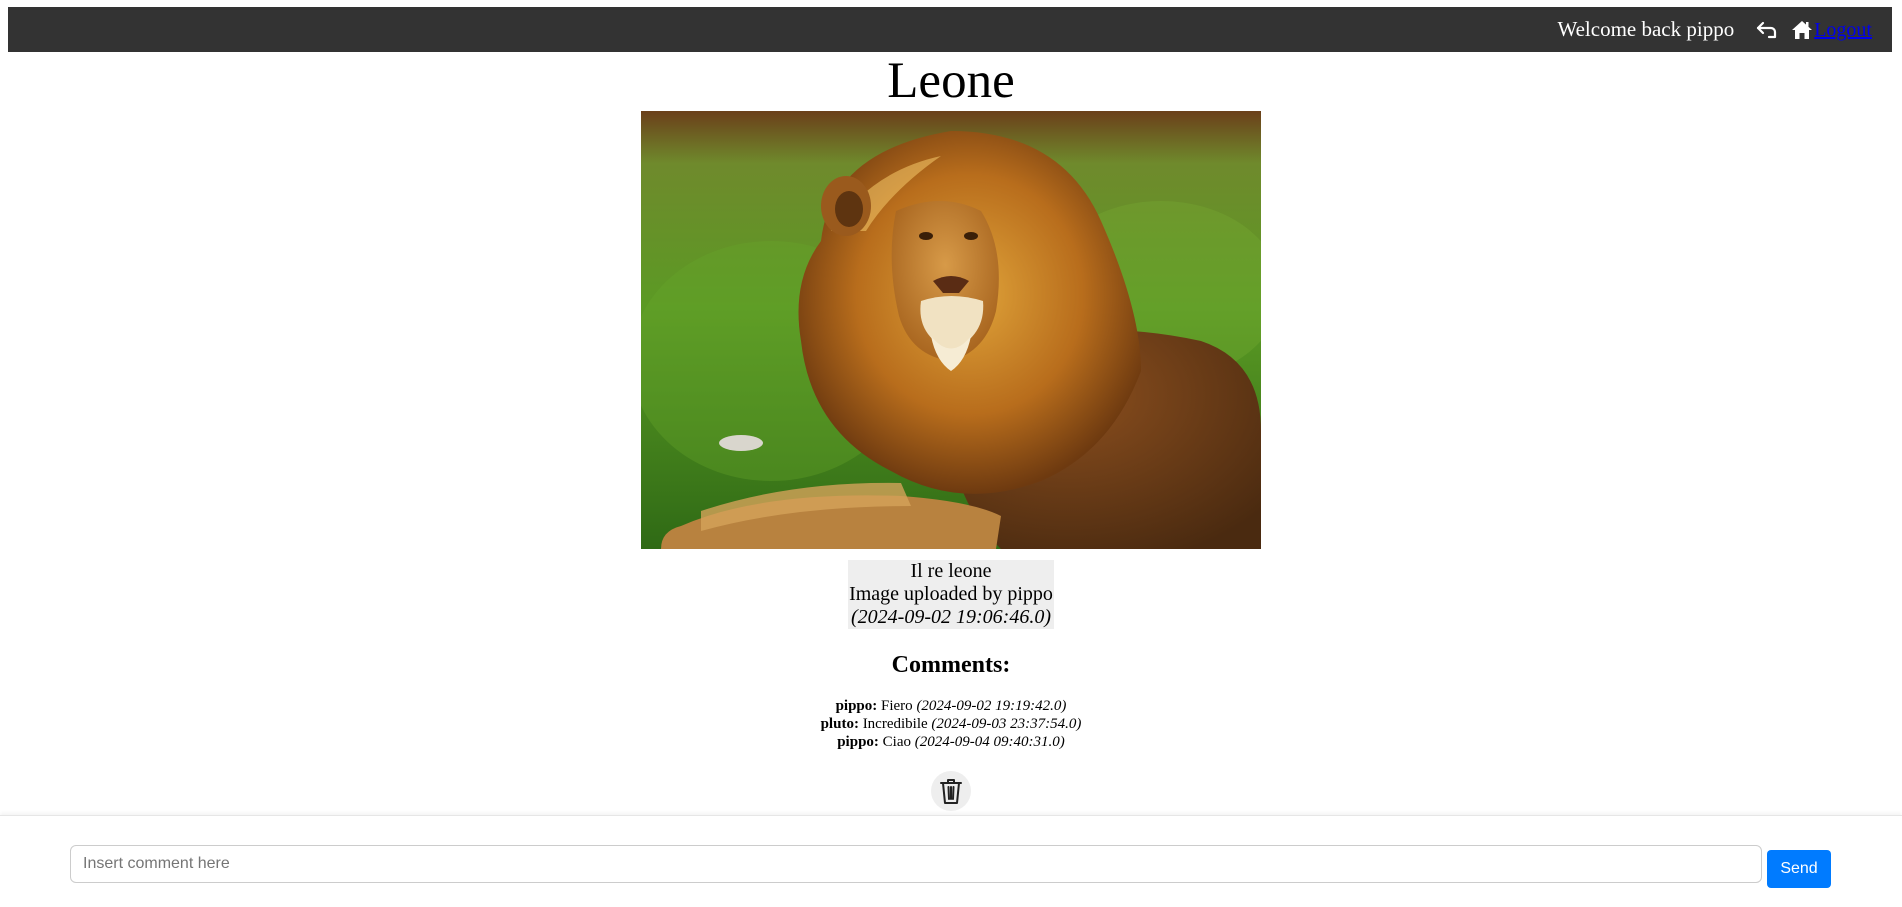 The image size is (1902, 907). Describe the element at coordinates (1767, 30) in the screenshot. I see `back-arrow-icon` at that location.